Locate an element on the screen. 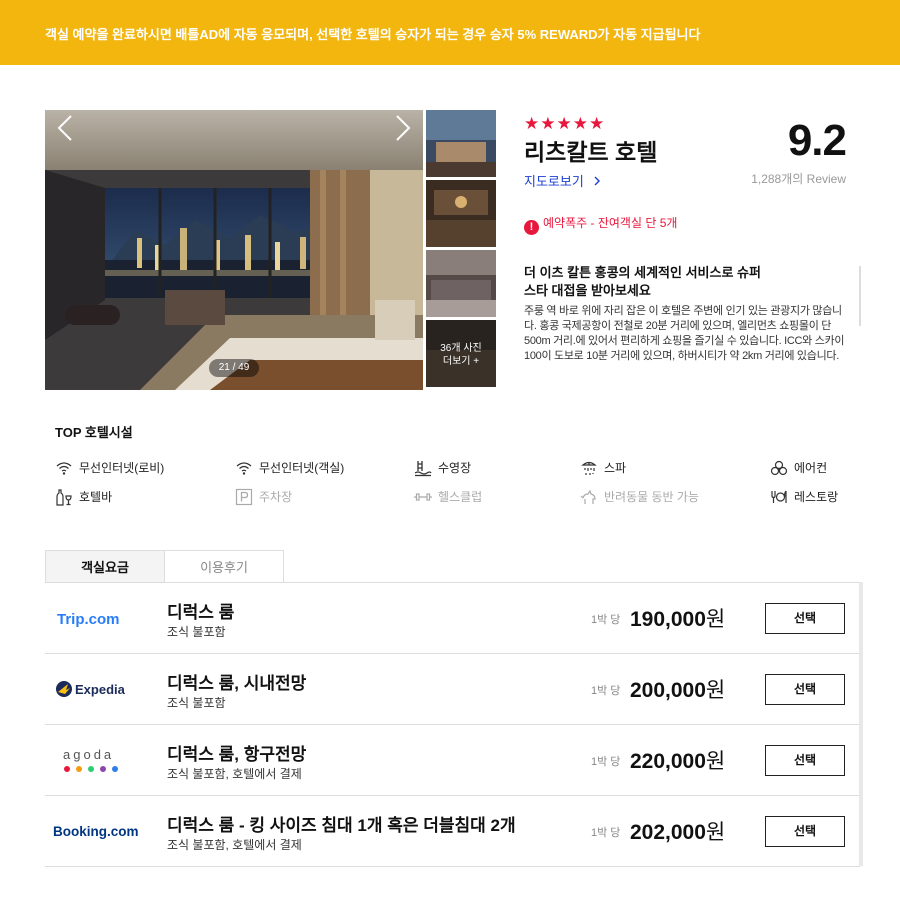 The width and height of the screenshot is (900, 900). facility-parking: 주차장 is located at coordinates (263, 497).